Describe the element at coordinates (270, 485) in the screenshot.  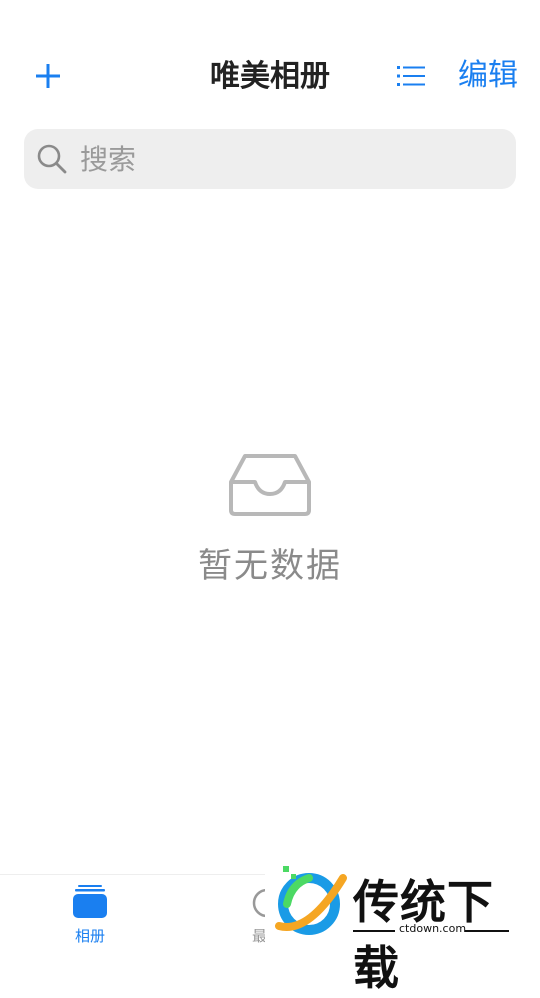
I see `inbox-icon` at that location.